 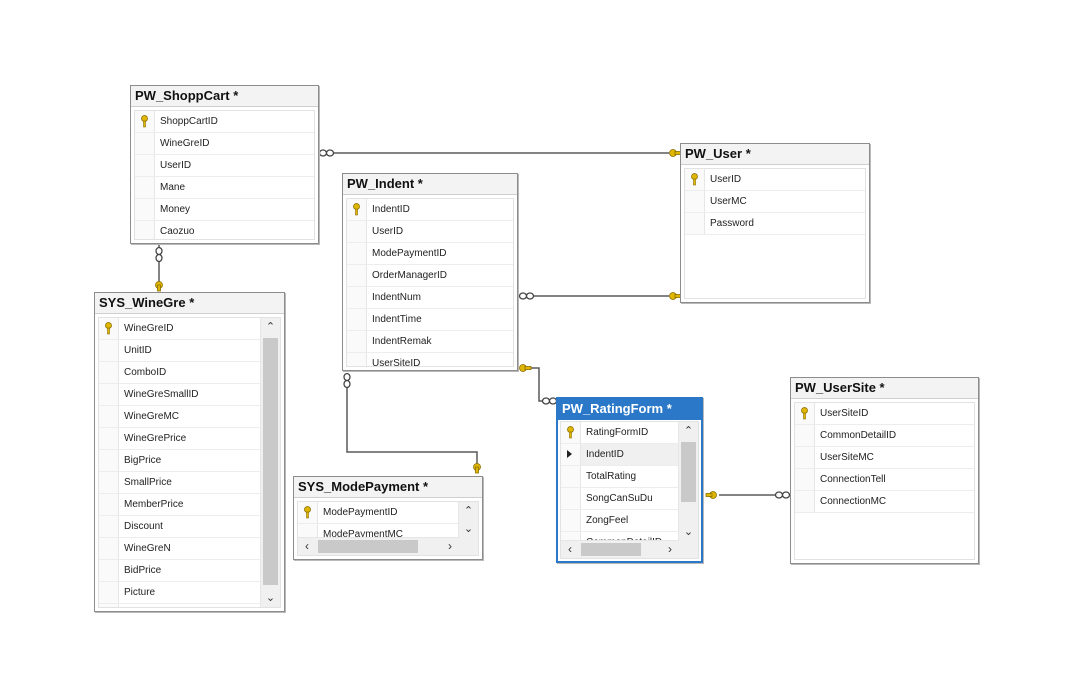 I want to click on column-row: Picture, so click(x=189, y=593).